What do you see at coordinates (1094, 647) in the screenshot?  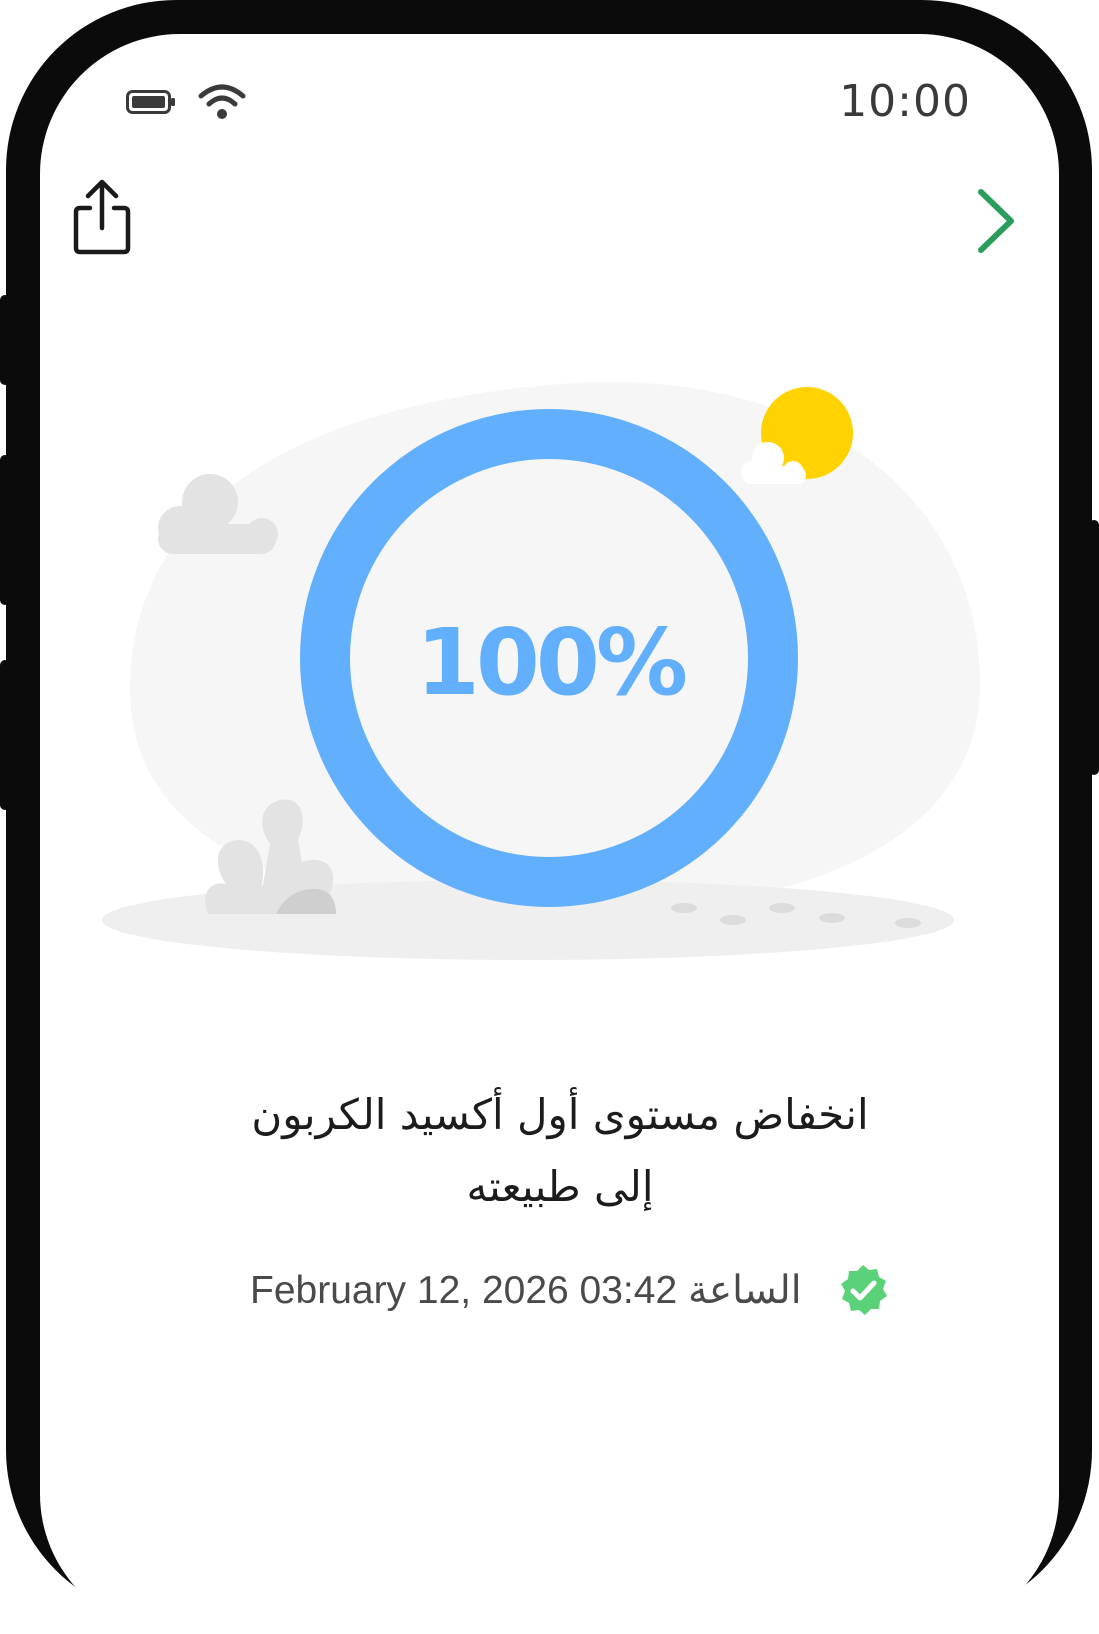 I see `side-button-right` at bounding box center [1094, 647].